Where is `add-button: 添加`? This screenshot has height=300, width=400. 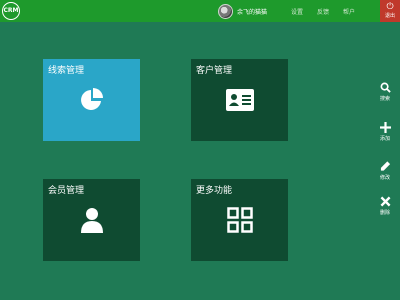 add-button: 添加 is located at coordinates (385, 132).